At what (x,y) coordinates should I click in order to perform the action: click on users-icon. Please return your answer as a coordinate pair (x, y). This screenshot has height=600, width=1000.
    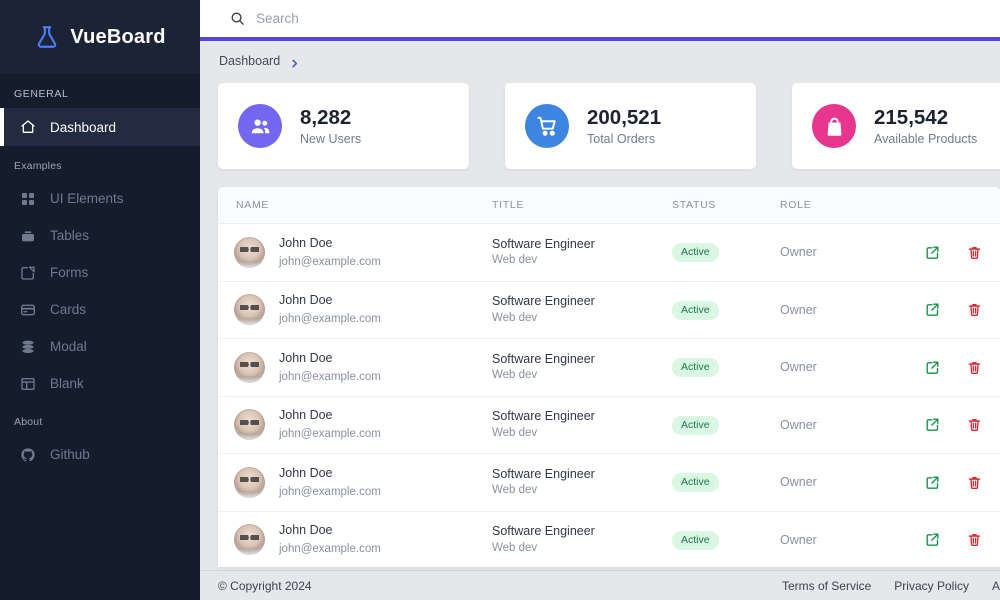
    Looking at the image, I should click on (260, 126).